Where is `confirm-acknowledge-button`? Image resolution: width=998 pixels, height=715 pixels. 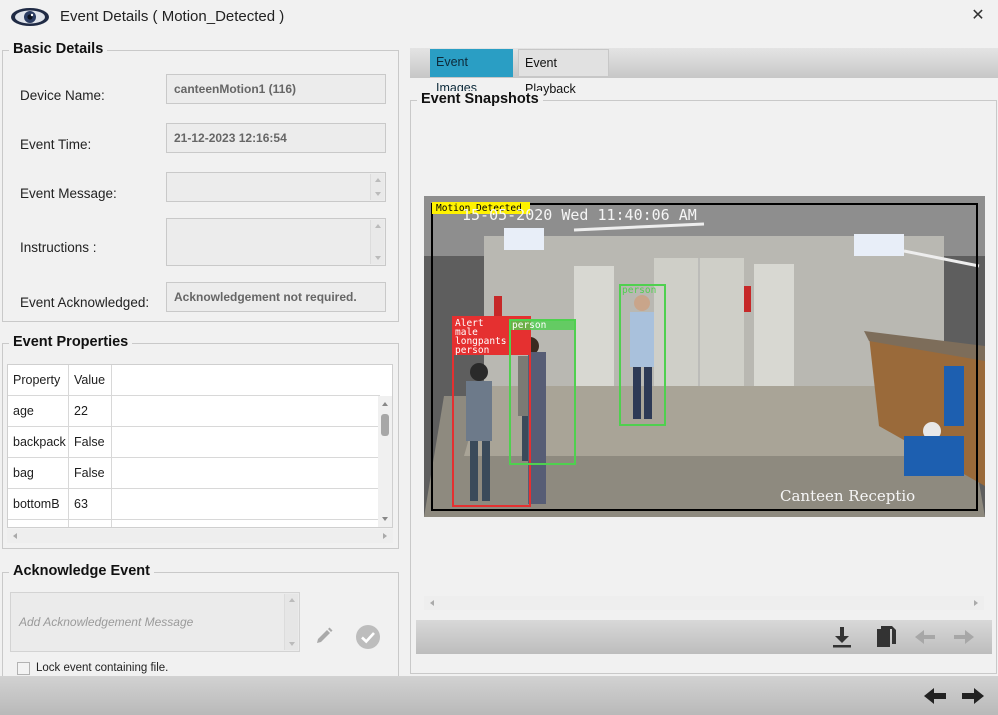 confirm-acknowledge-button is located at coordinates (368, 637).